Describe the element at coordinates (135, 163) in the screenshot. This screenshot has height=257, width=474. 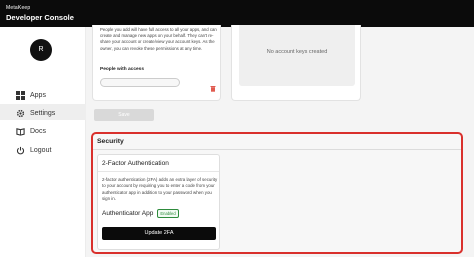
I see `two-factor-title: 2-Factor Authentication` at that location.